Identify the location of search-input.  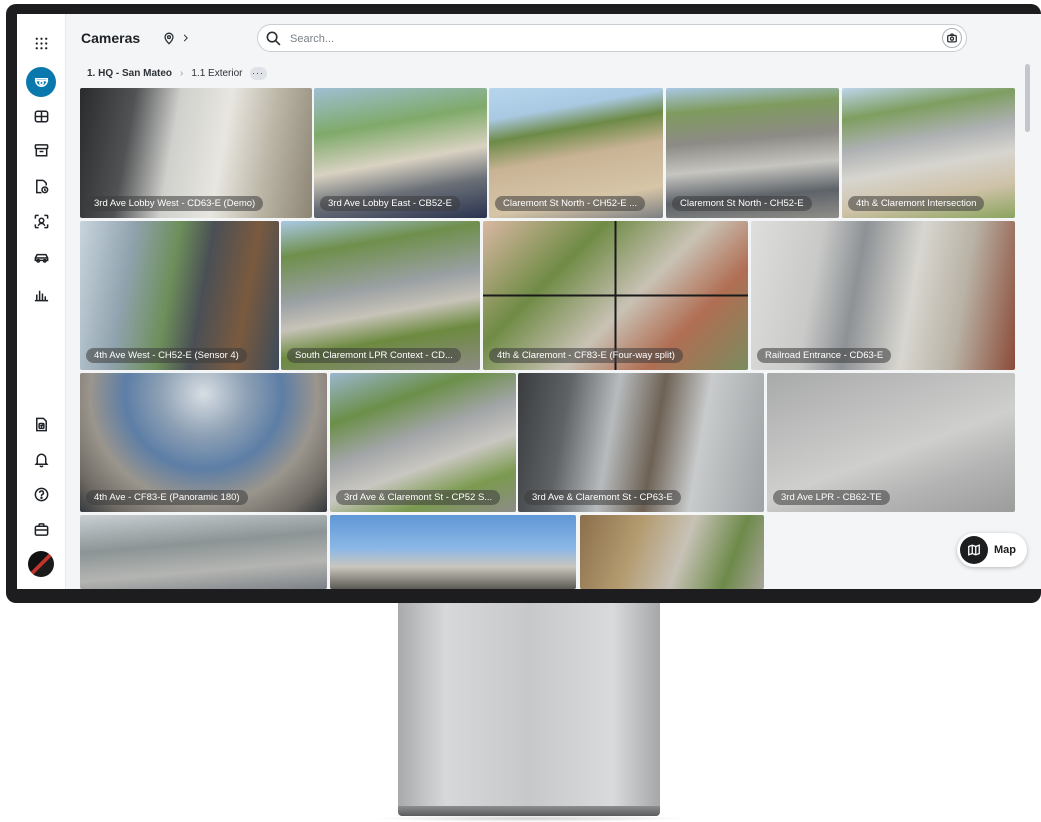
(590, 38).